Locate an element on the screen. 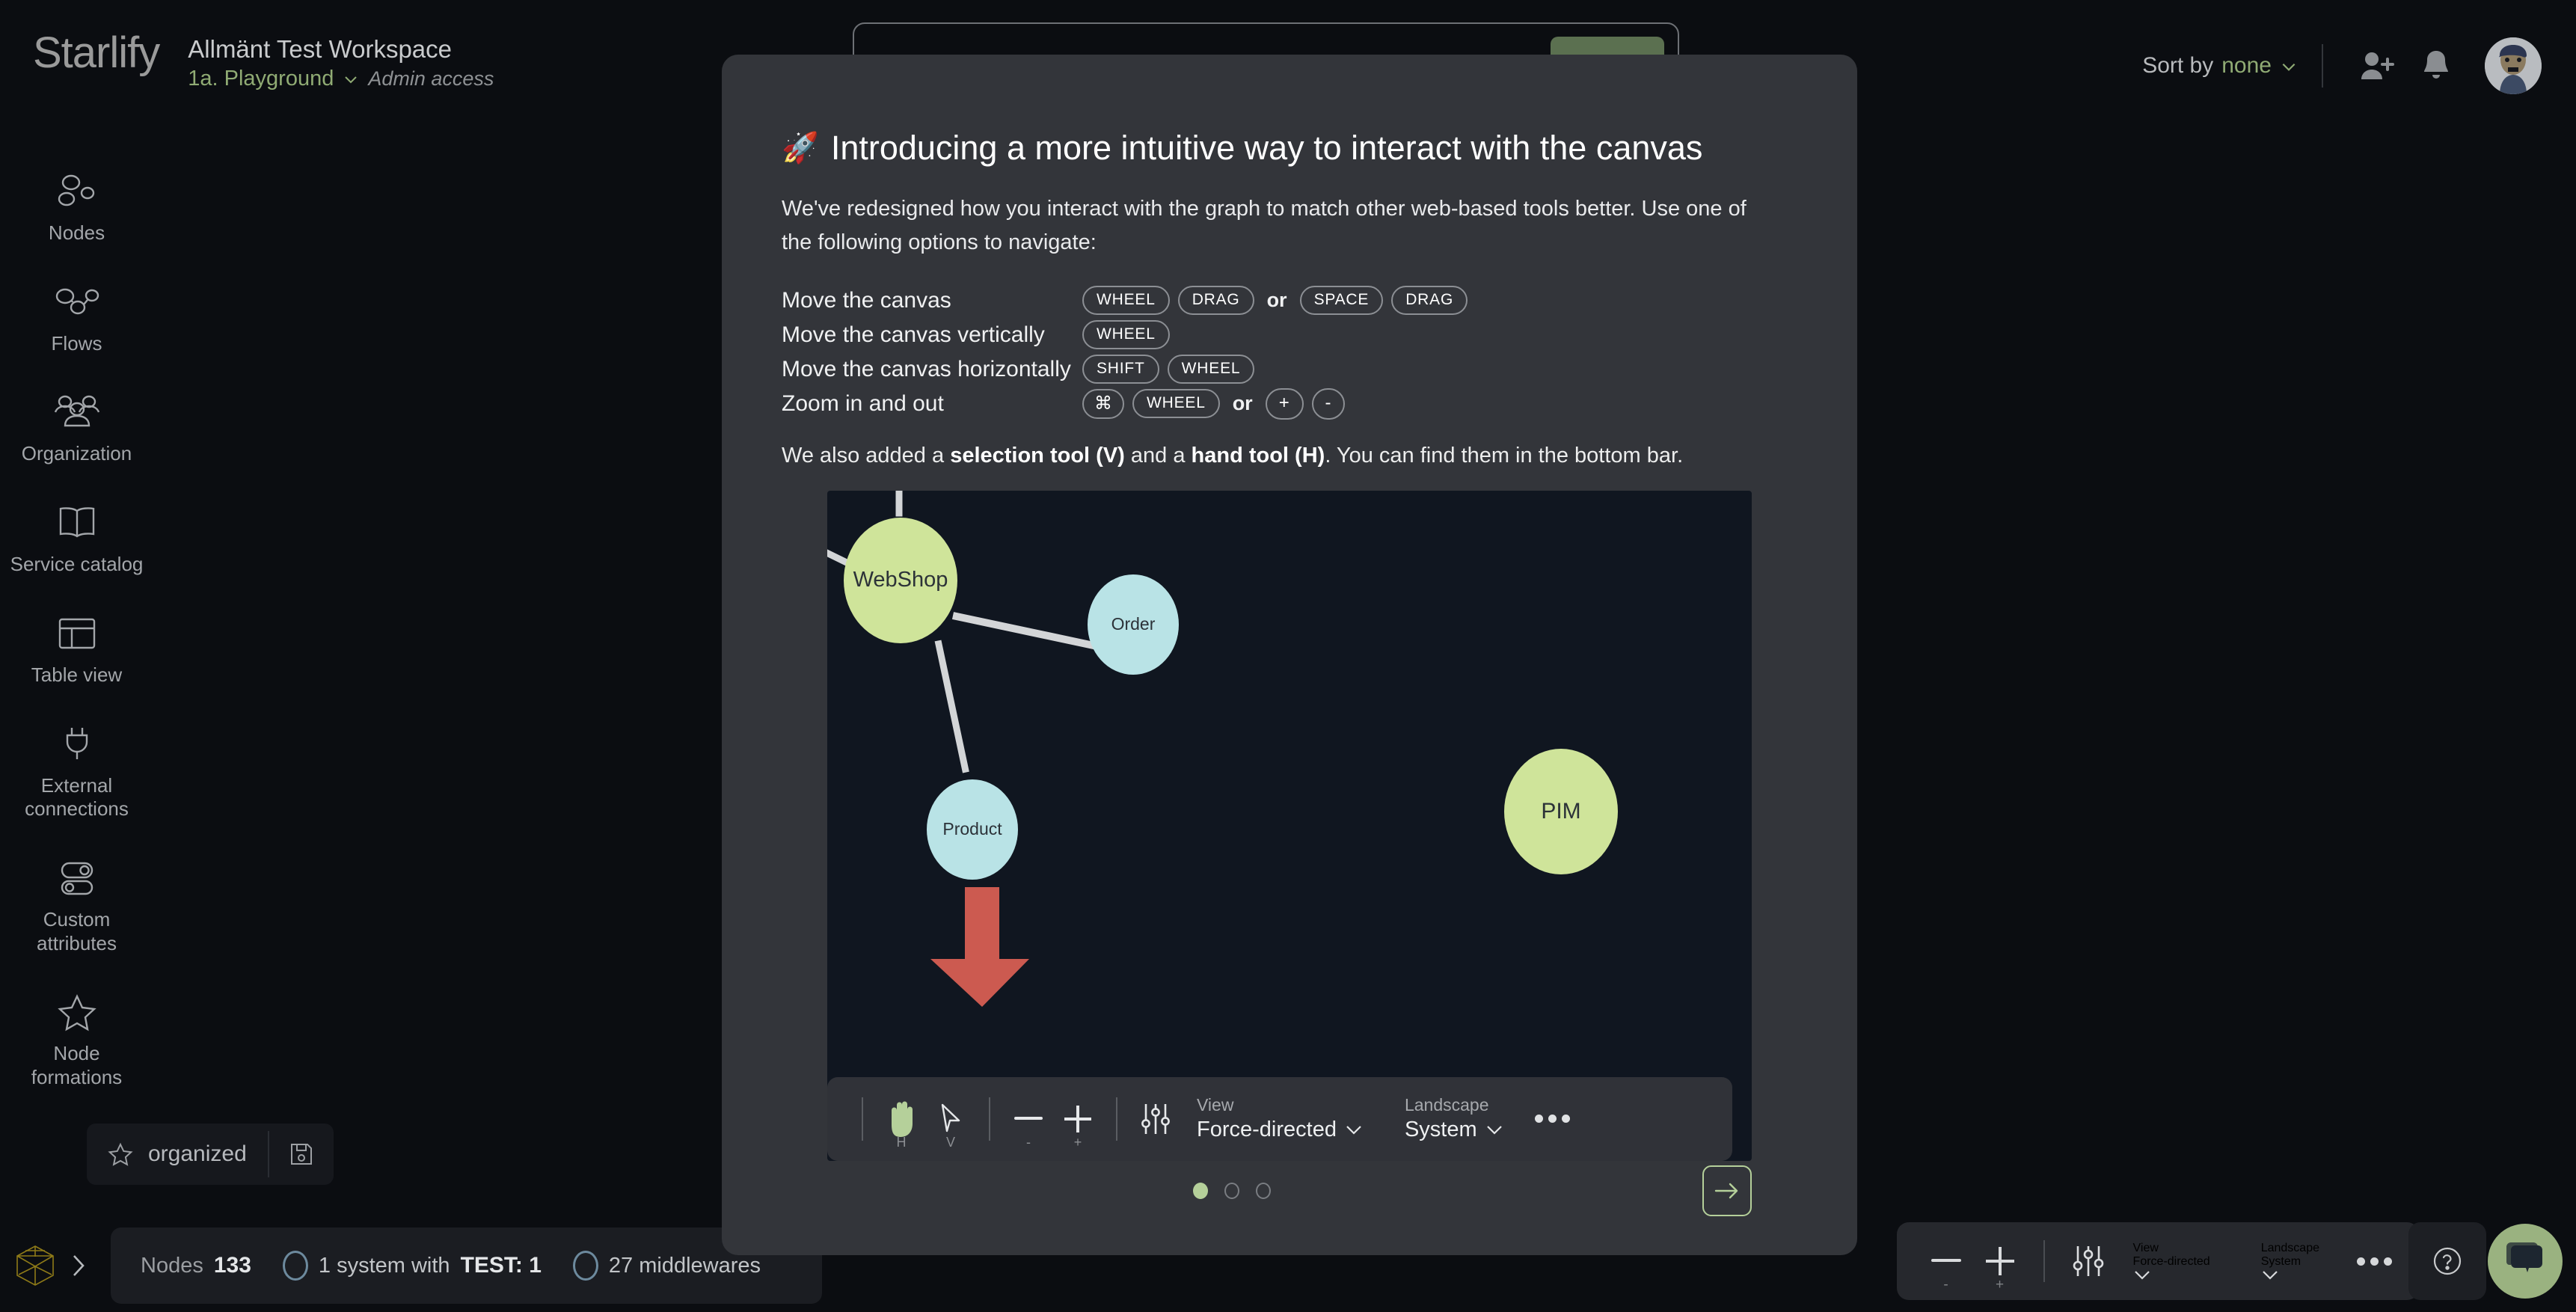 This screenshot has height=1312, width=2576. selection-tool-button: V is located at coordinates (950, 1121).